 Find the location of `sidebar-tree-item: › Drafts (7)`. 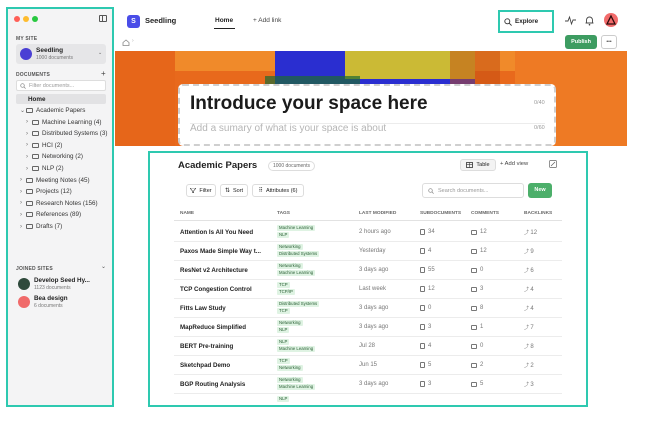

sidebar-tree-item: › Drafts (7) is located at coordinates (41, 226).